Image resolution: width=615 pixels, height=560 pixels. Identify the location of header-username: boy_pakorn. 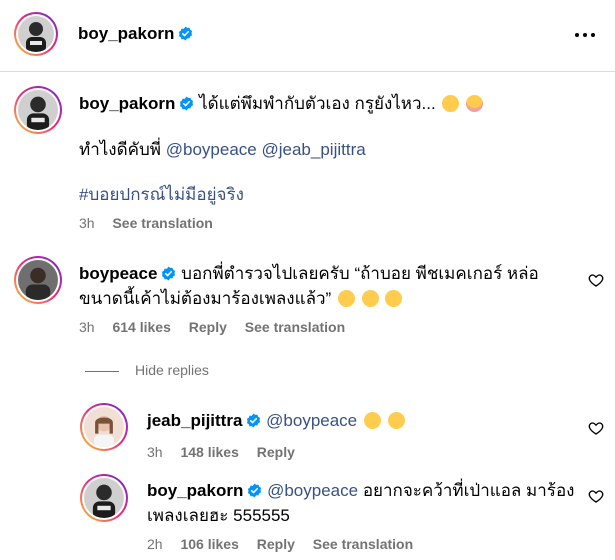
(135, 34).